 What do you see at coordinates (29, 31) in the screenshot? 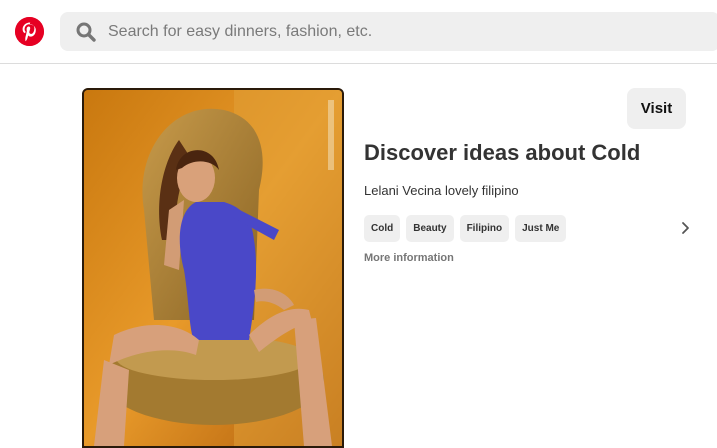
I see `pinterest-logo-icon` at bounding box center [29, 31].